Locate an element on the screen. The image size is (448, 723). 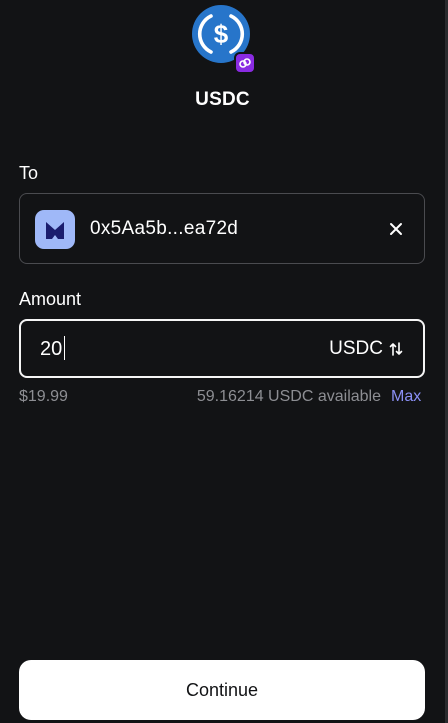
currency-toggle-button: USDC is located at coordinates (366, 349).